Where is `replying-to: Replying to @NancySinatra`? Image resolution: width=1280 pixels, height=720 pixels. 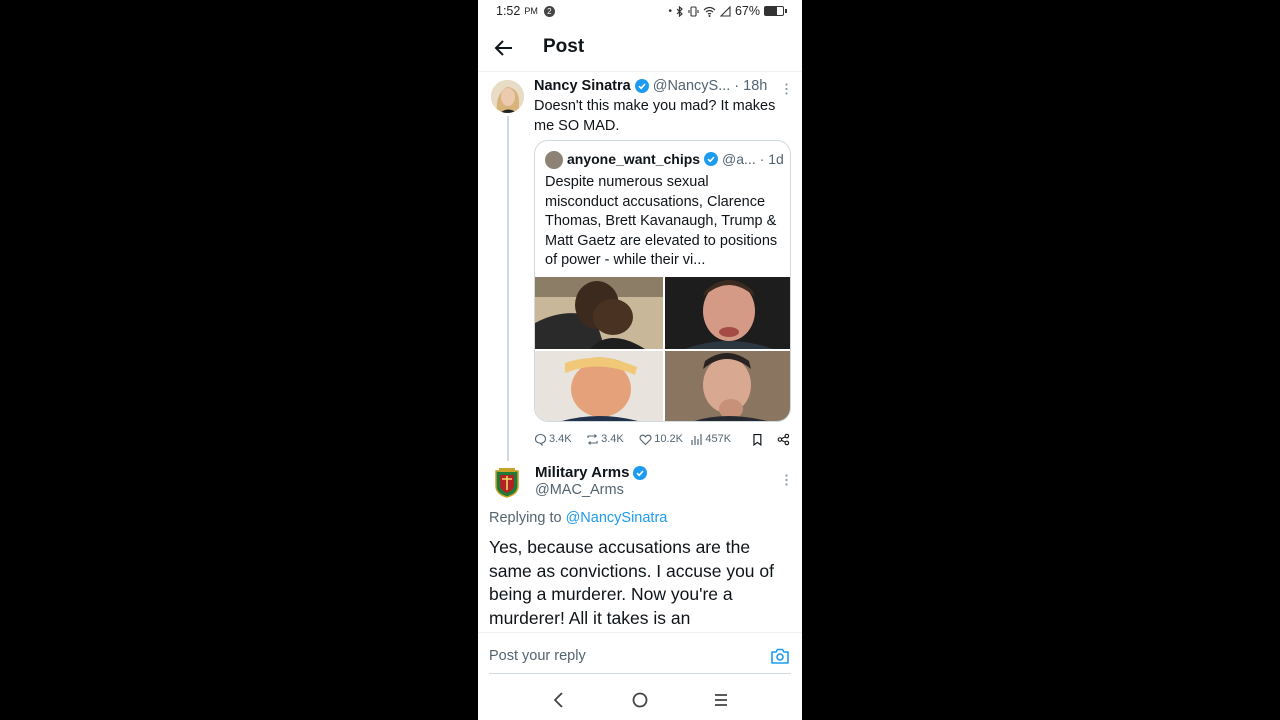 replying-to: Replying to @NancySinatra is located at coordinates (578, 518).